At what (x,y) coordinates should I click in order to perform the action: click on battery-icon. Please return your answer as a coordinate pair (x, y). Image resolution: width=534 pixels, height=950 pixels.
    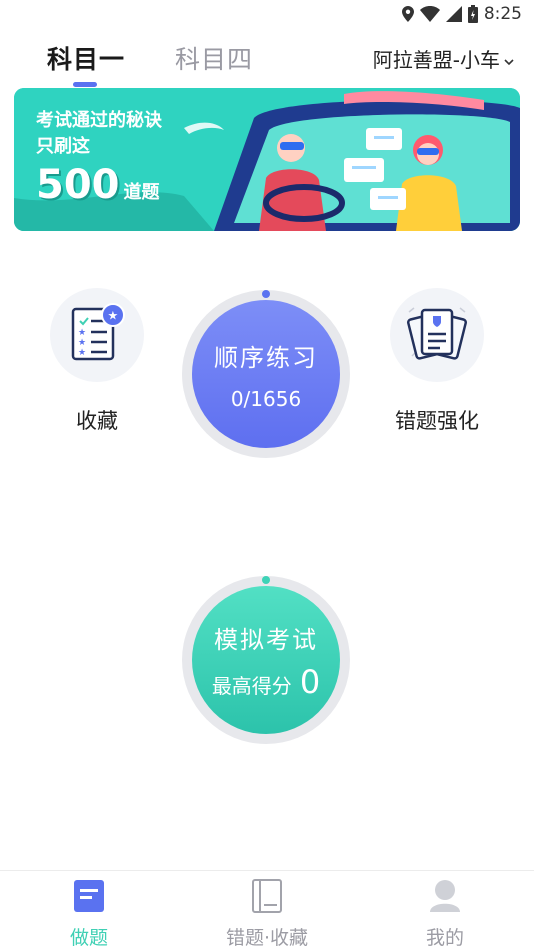
    Looking at the image, I should click on (472, 14).